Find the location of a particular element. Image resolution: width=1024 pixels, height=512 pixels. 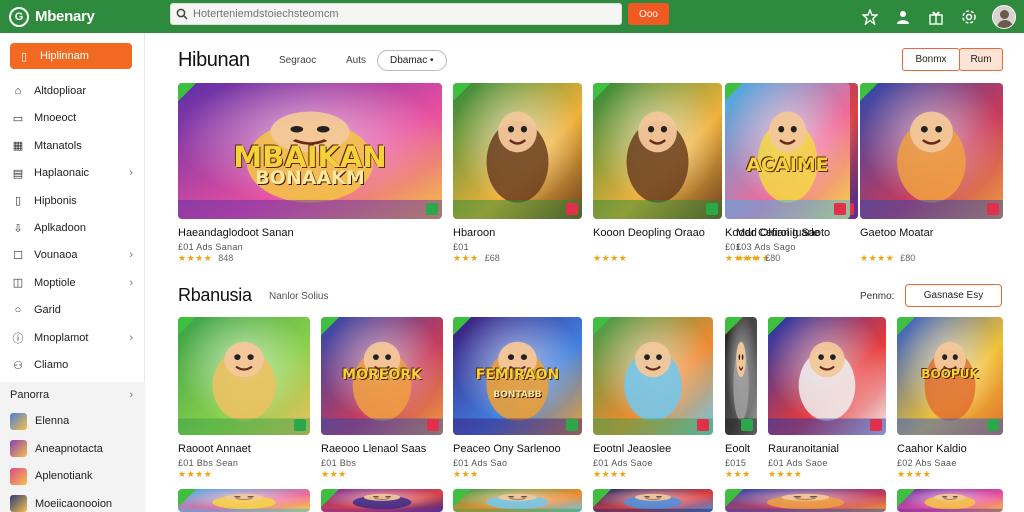

tab-0: Segraoc is located at coordinates (297, 60).